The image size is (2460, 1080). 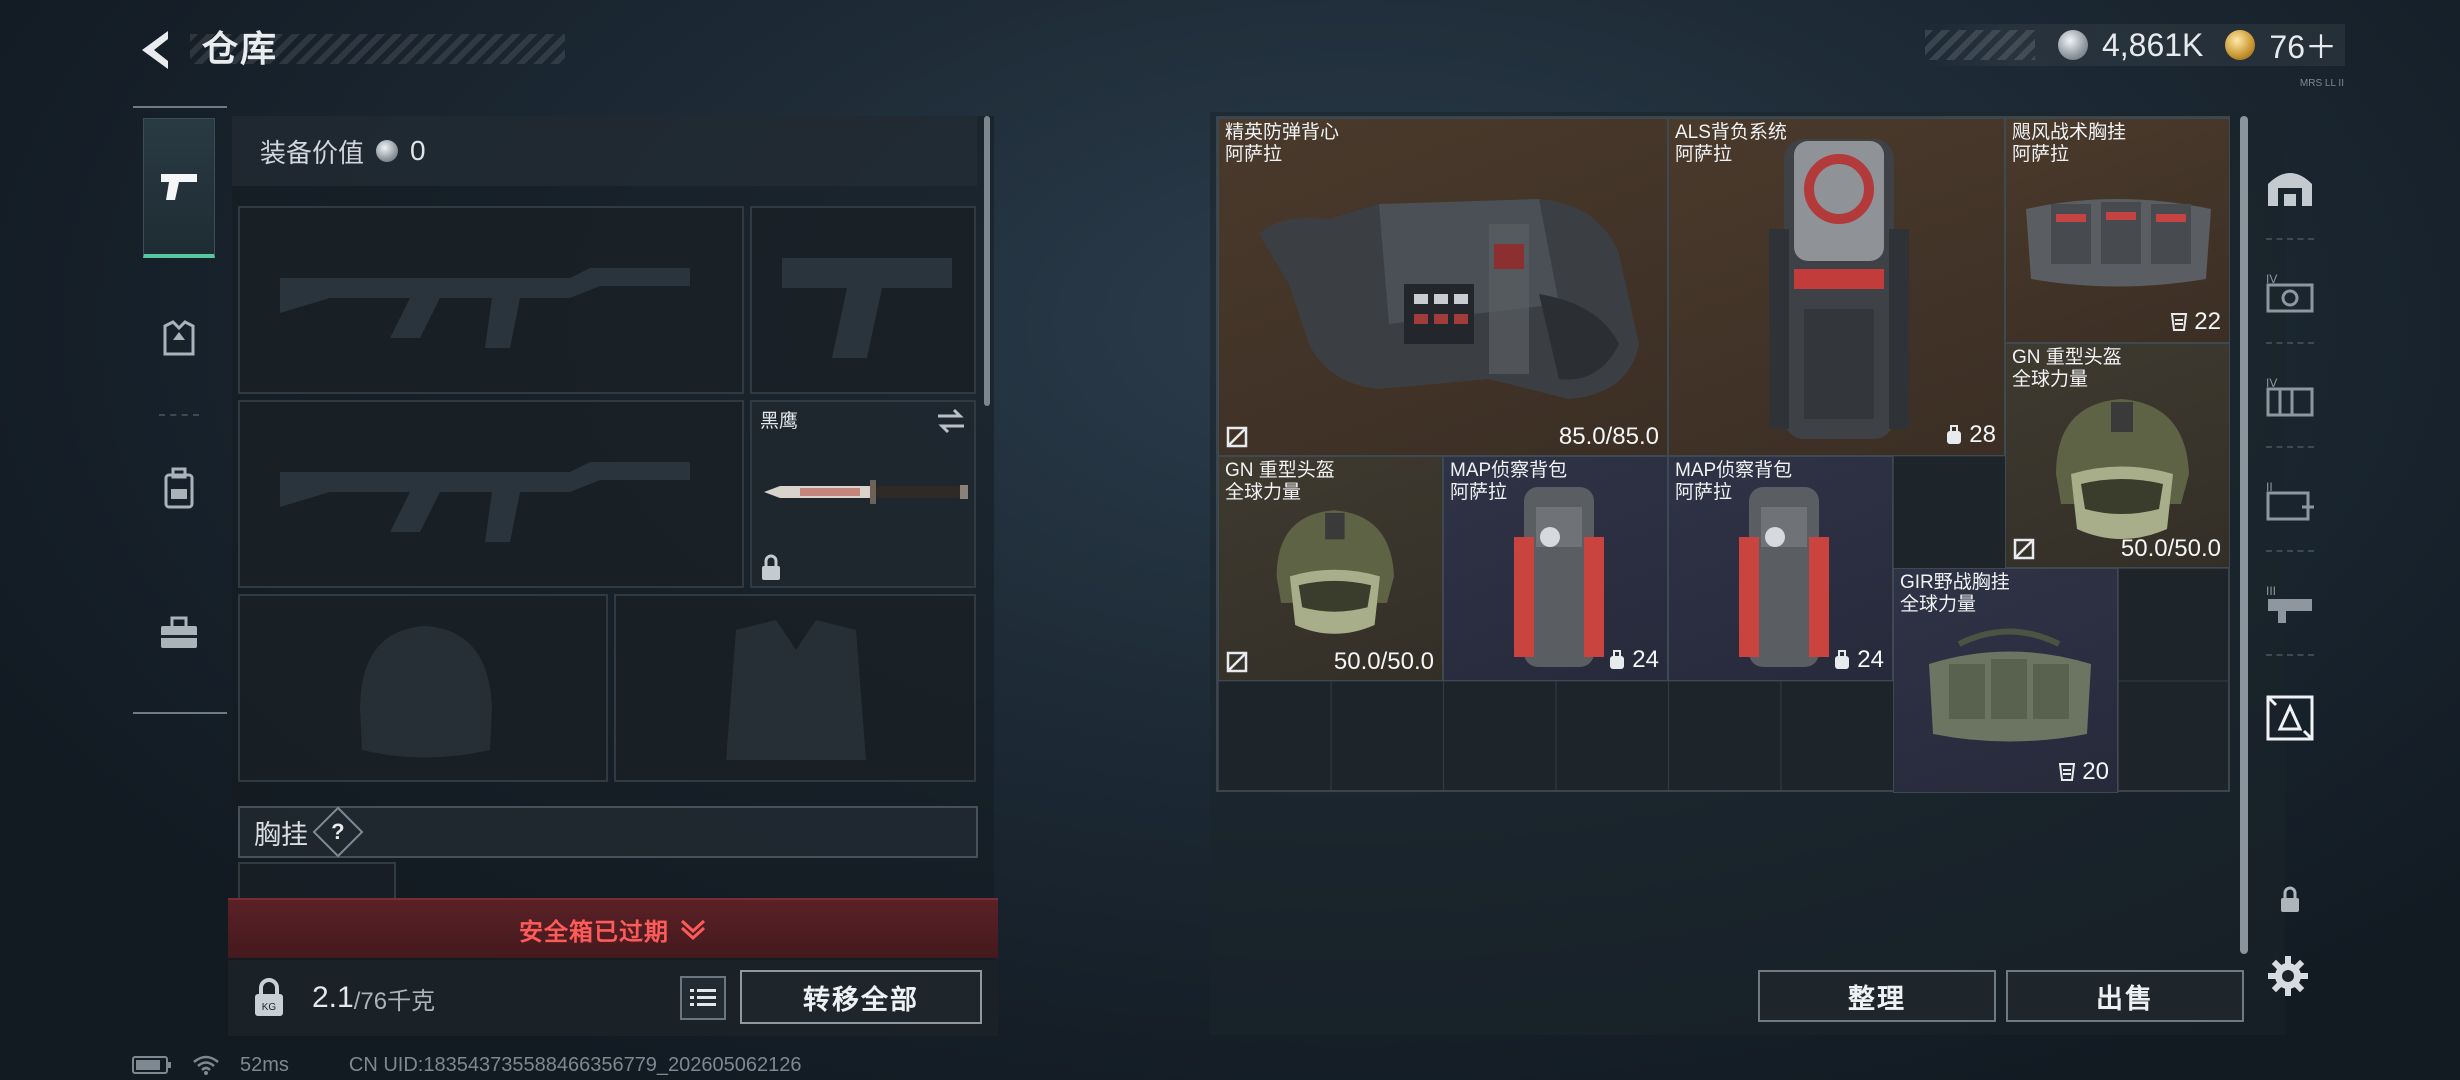 I want to click on transfer-all-button: 转移全部, so click(x=861, y=997).